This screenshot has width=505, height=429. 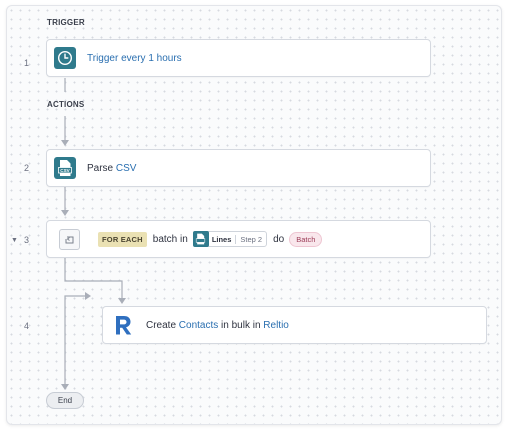 I want to click on clock-icon, so click(x=65, y=58).